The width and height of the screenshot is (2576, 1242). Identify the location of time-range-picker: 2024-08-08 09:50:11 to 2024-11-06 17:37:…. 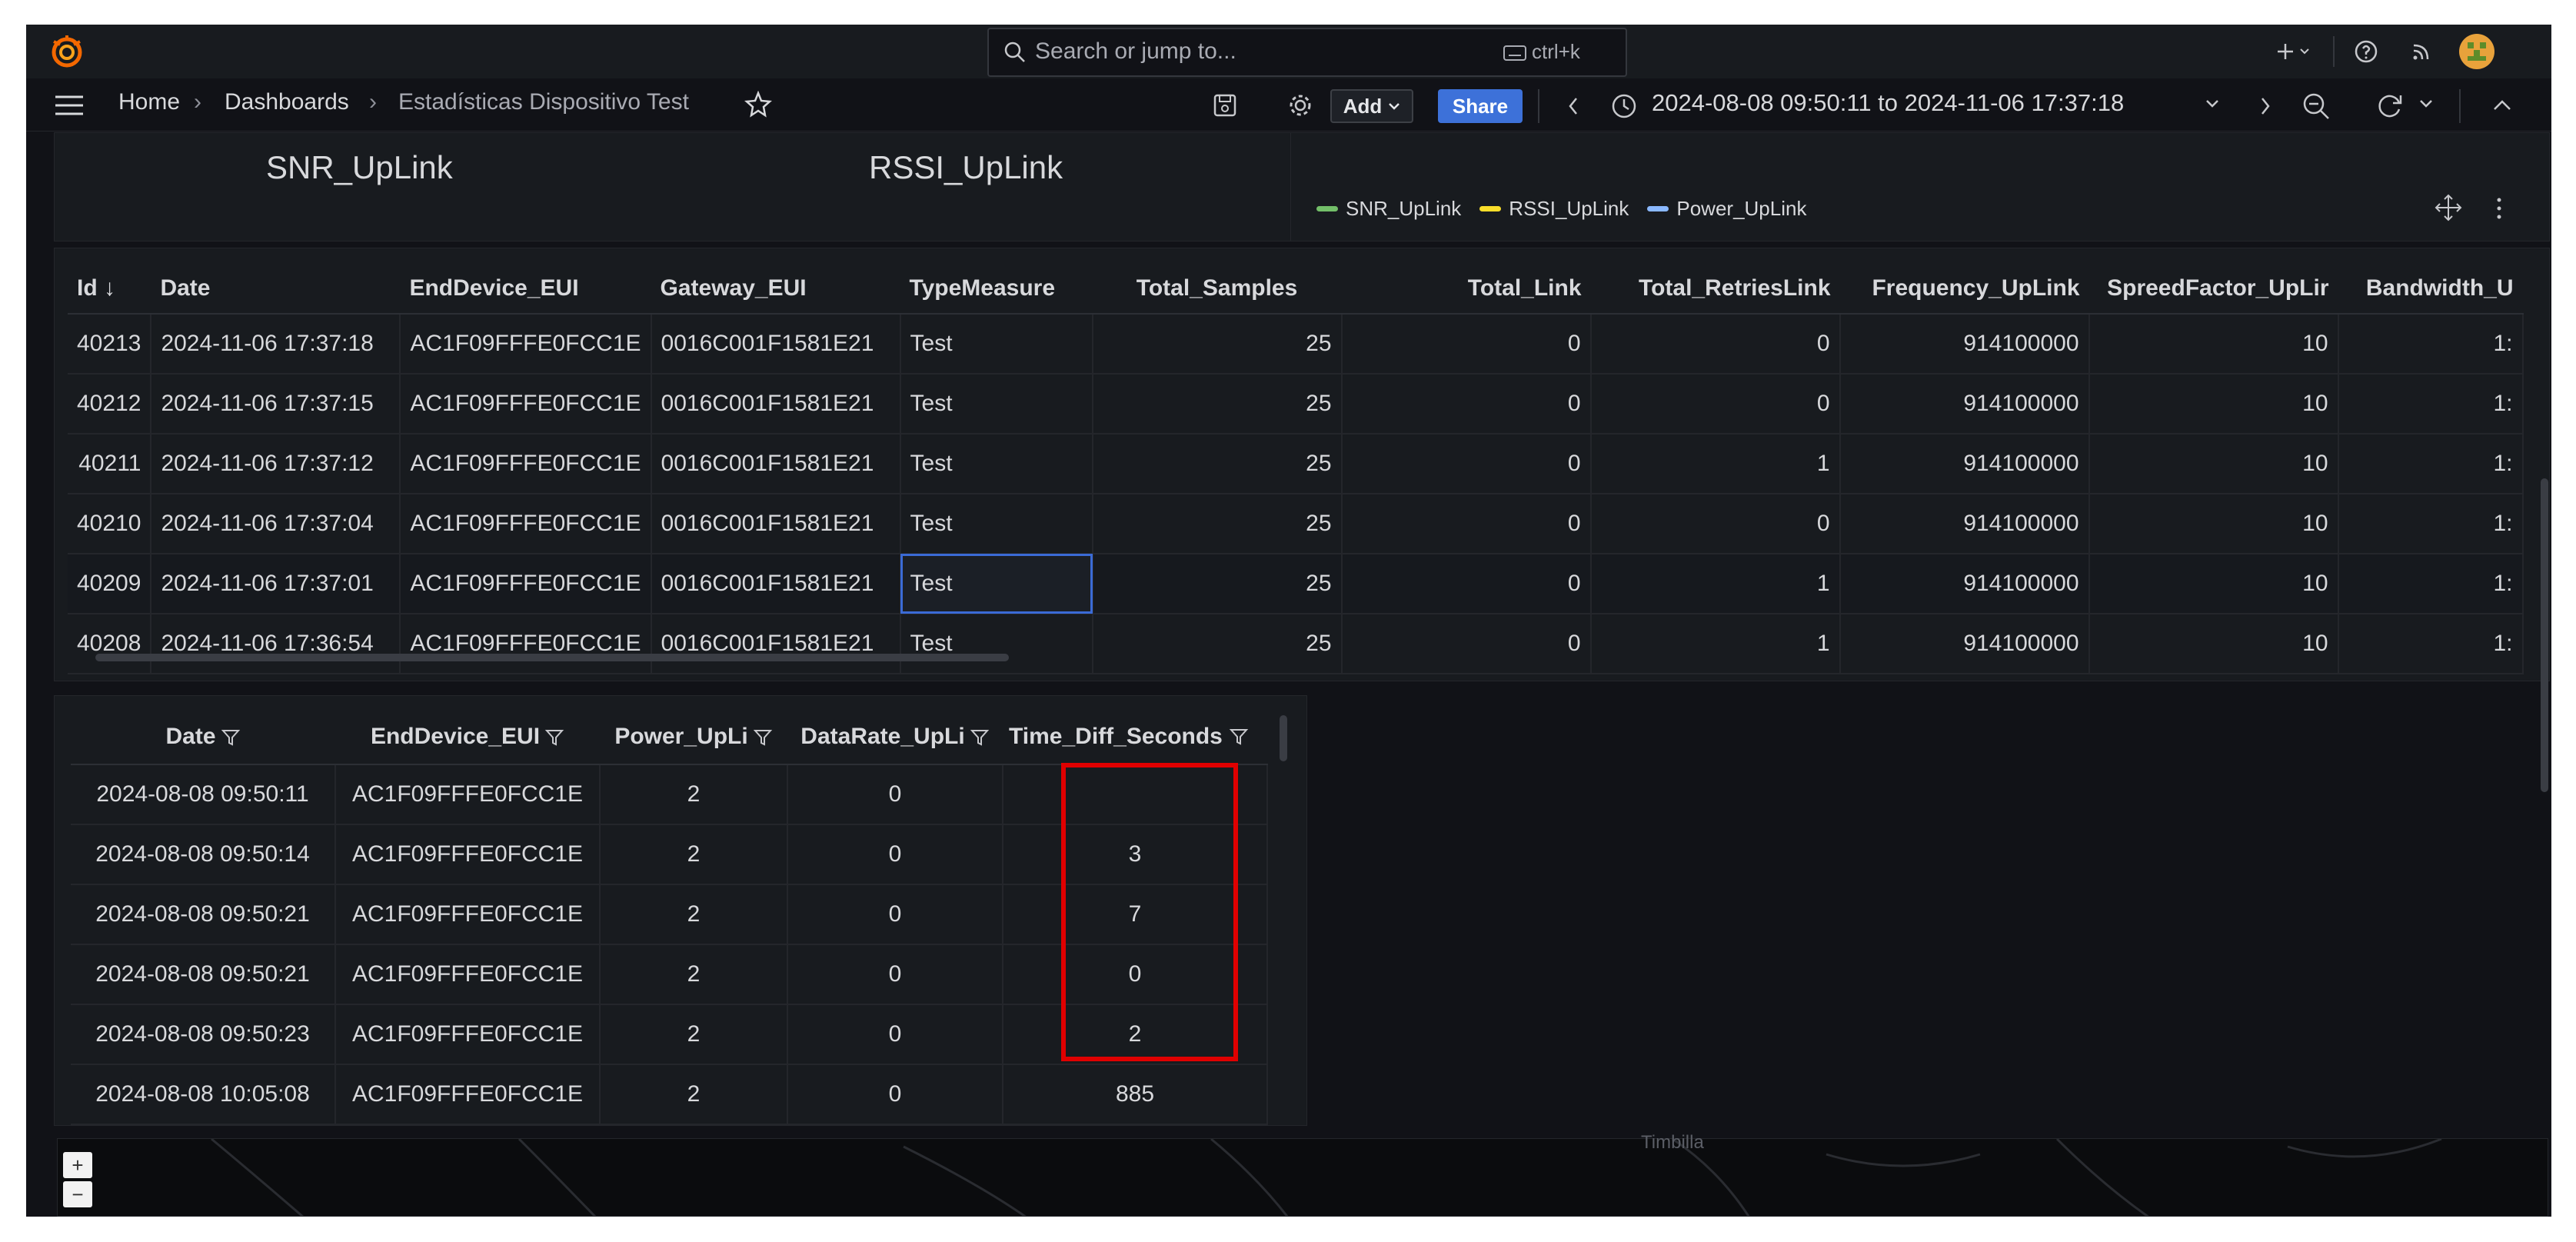
(1888, 103).